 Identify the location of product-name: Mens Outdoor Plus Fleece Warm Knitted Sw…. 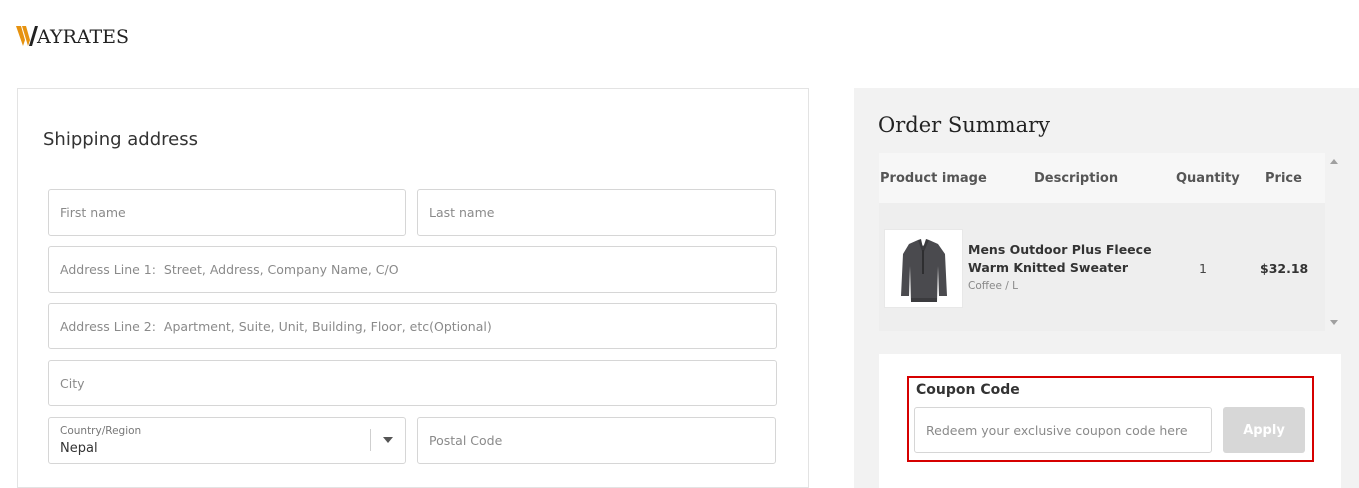
(1060, 258).